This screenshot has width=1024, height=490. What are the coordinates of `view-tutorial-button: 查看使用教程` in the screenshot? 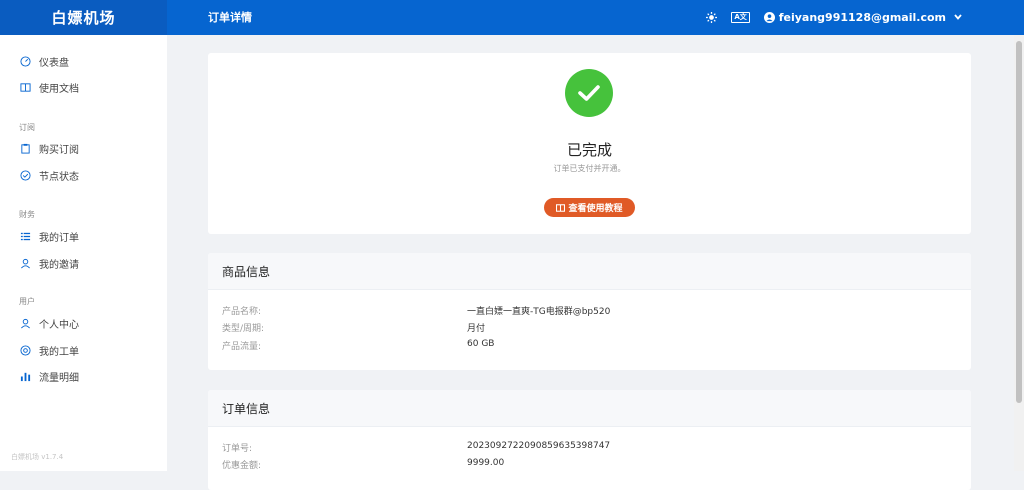 It's located at (589, 207).